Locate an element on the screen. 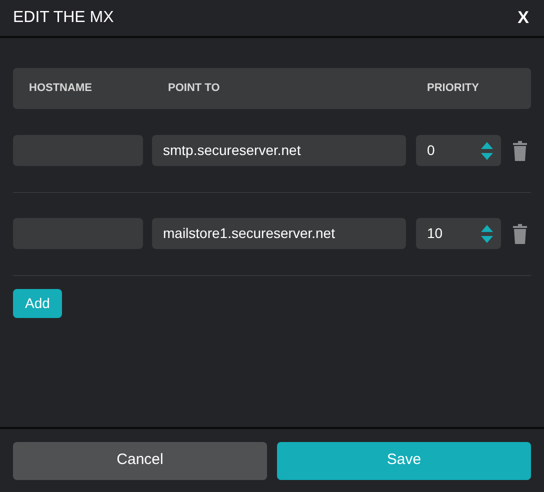 This screenshot has height=492, width=544. dialog-title: EDIT THE MX is located at coordinates (63, 18).